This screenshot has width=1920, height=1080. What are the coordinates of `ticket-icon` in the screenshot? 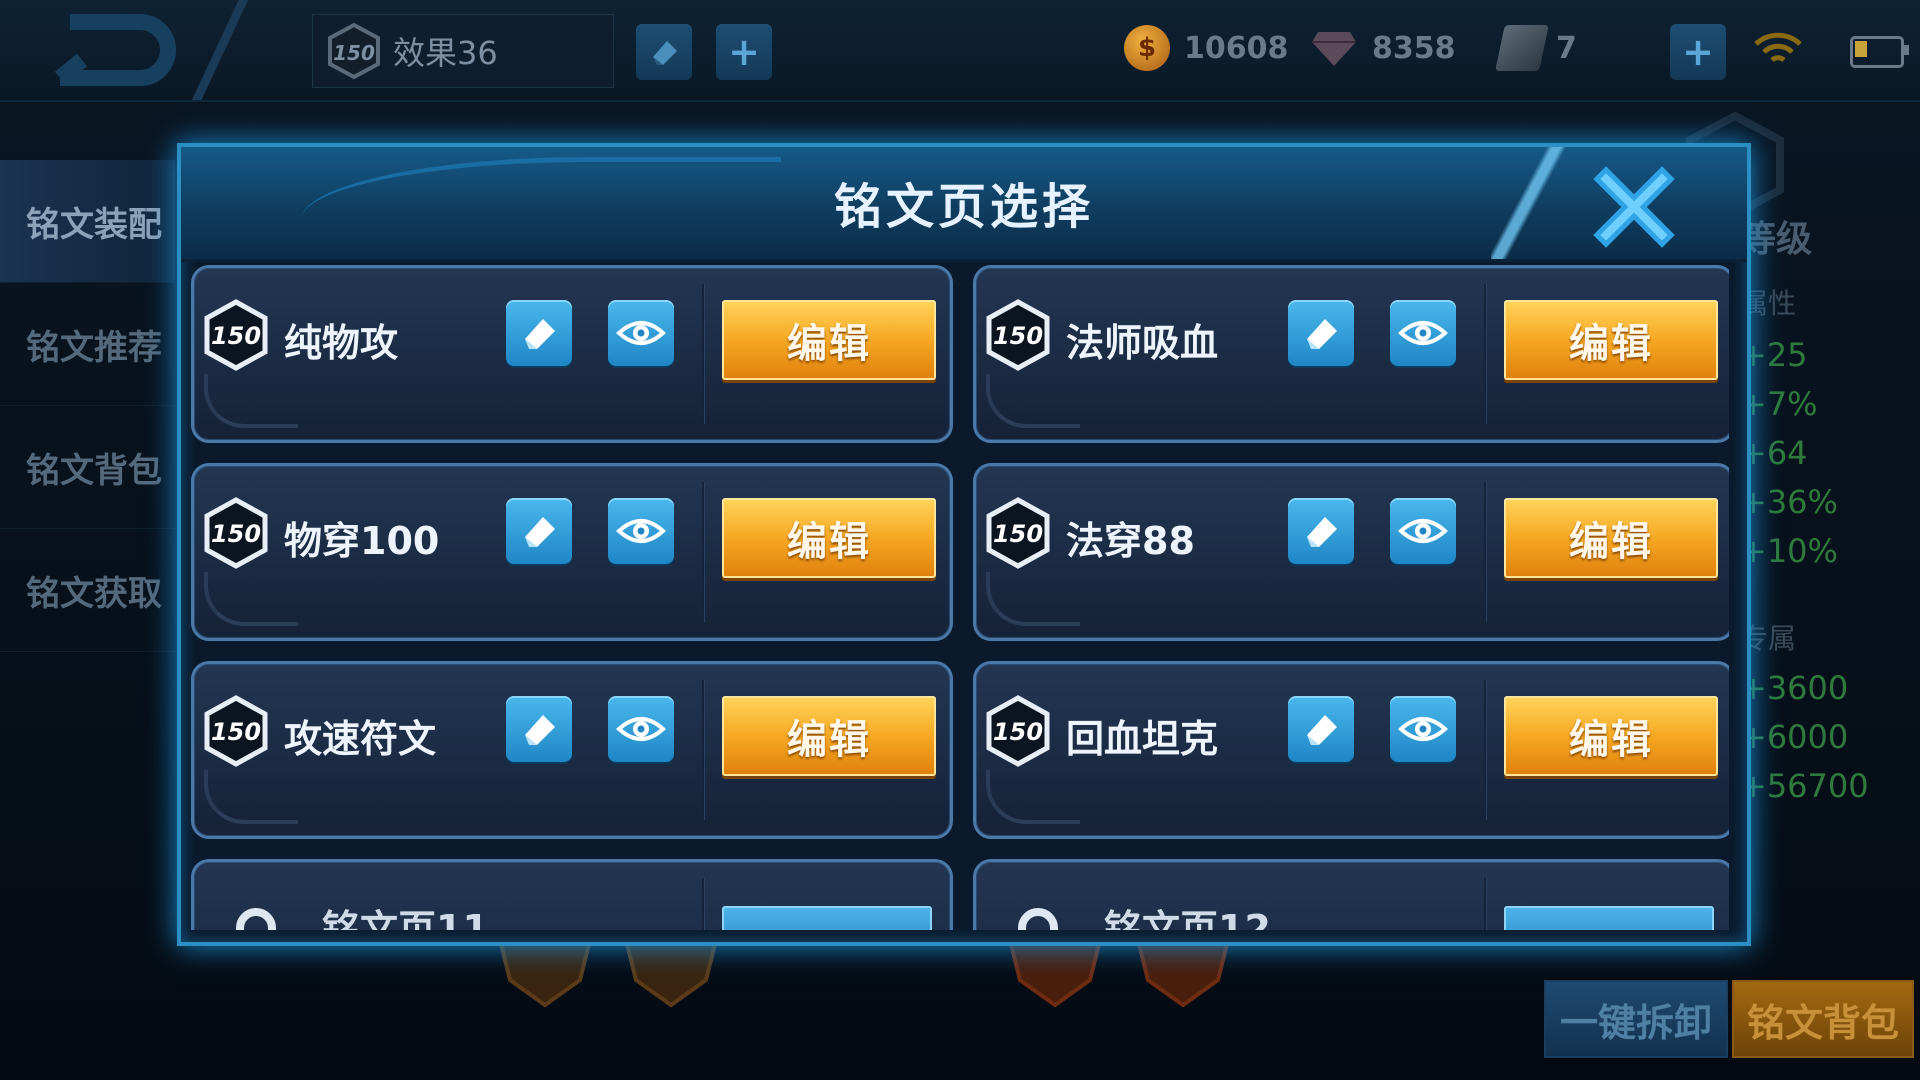 It's located at (1522, 48).